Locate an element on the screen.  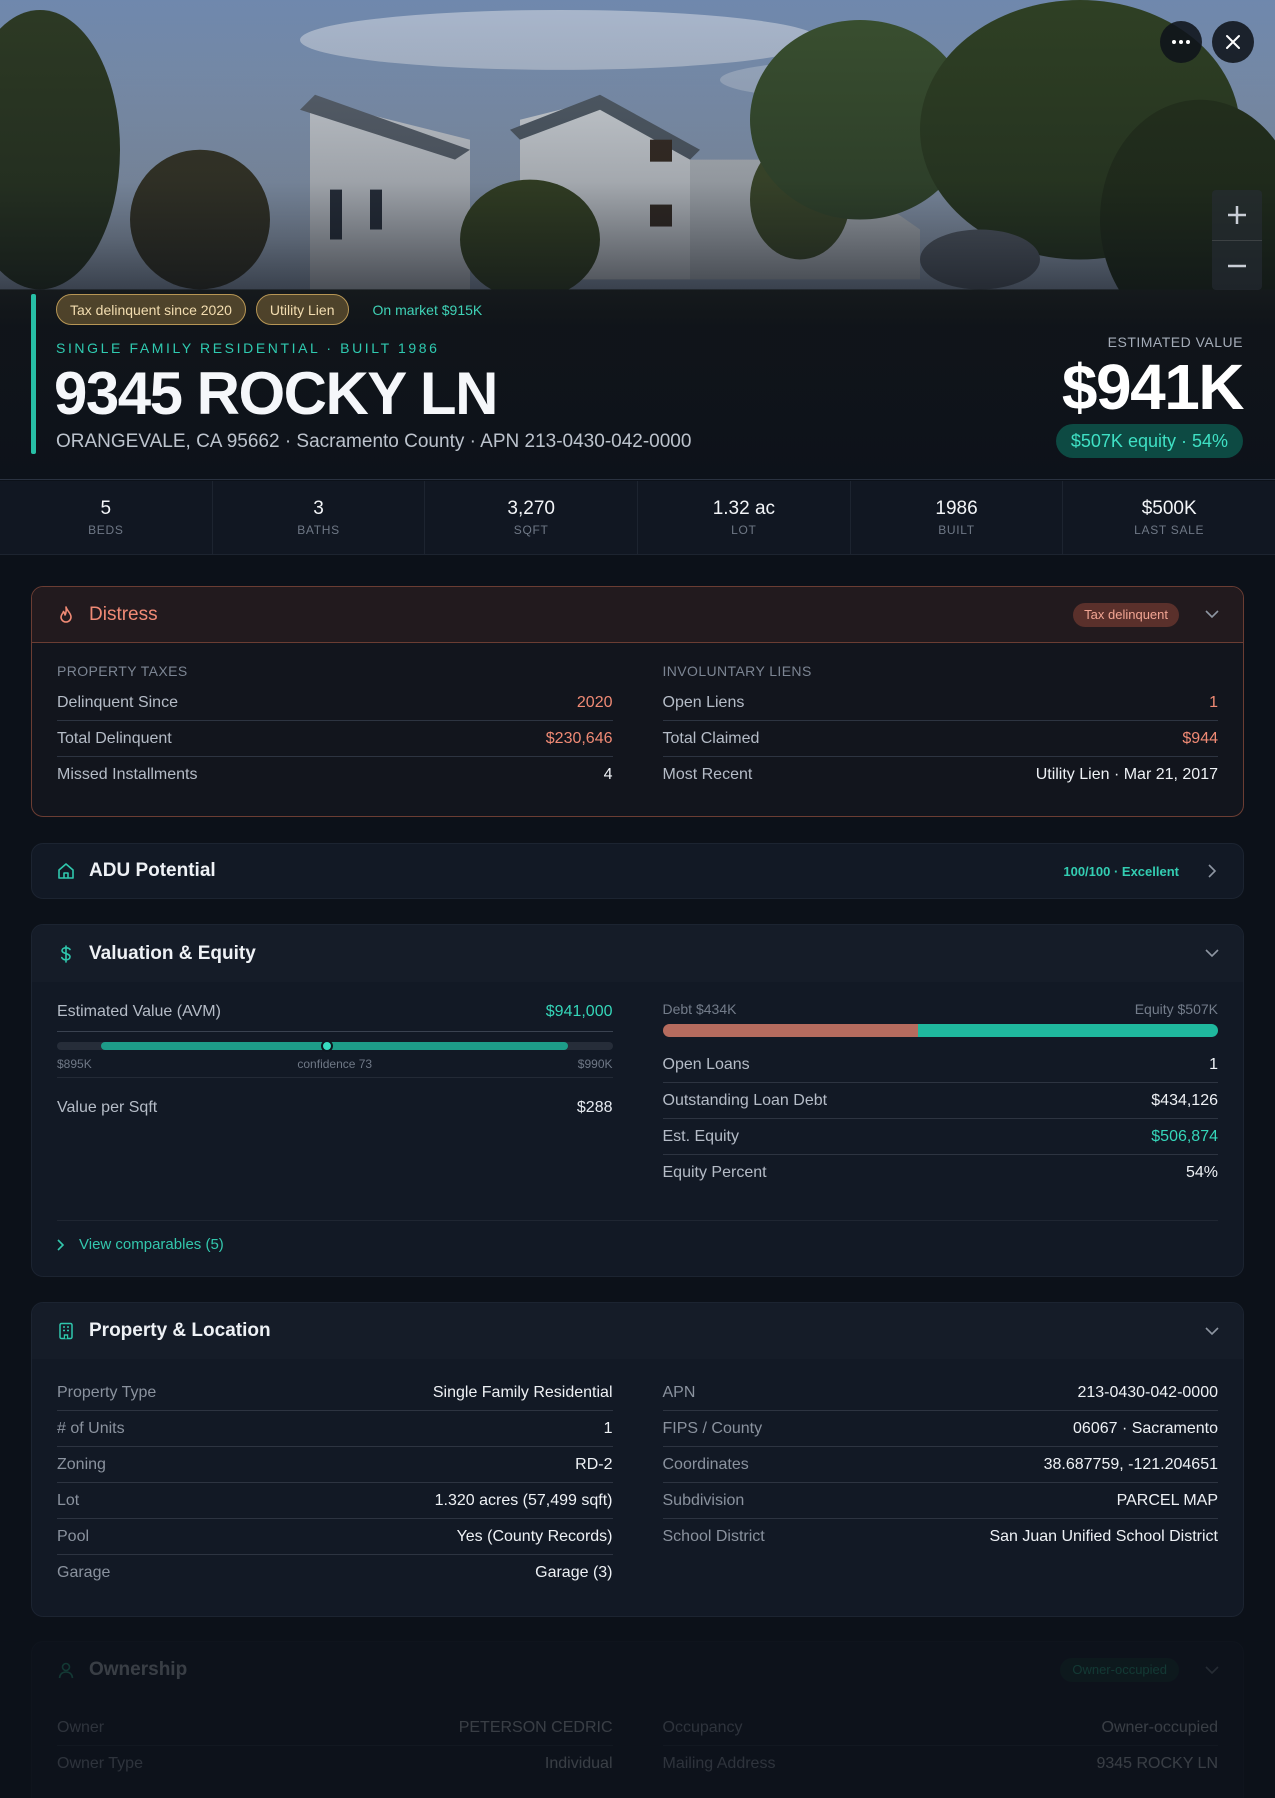
row-value: $434,126 is located at coordinates (1184, 1100).